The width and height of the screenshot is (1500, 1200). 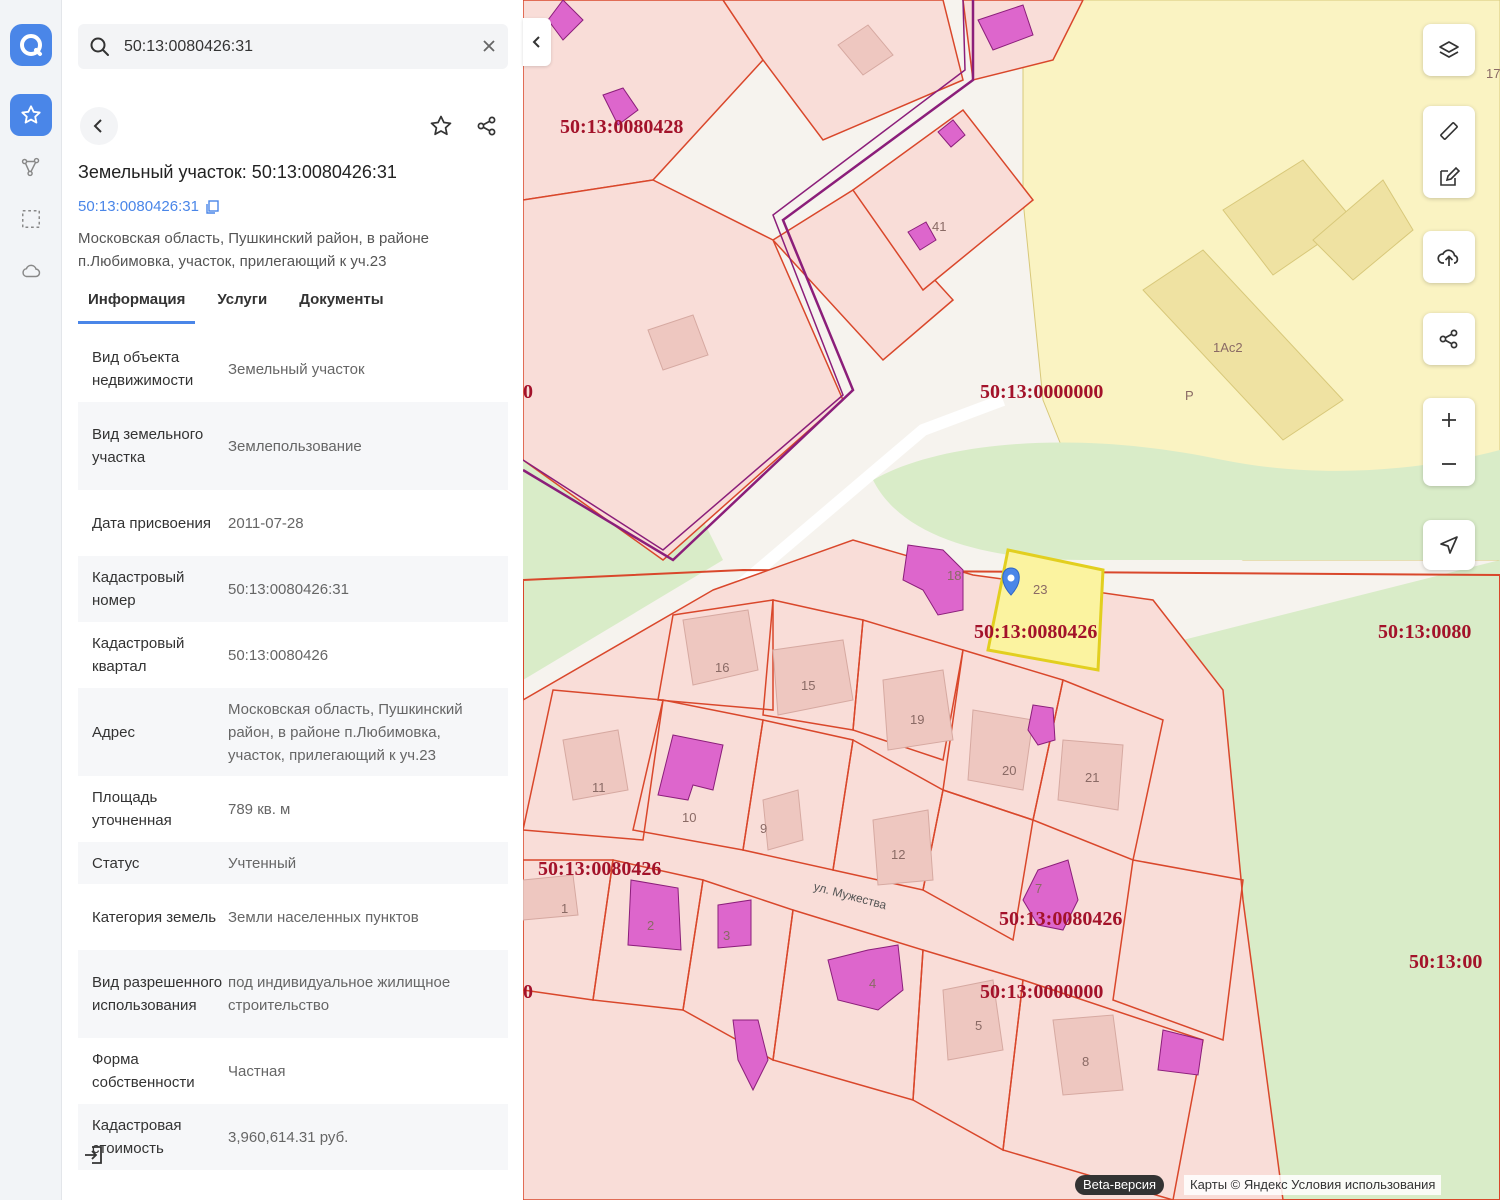 What do you see at coordinates (1041, 392) in the screenshot?
I see `quarter-label: 50:13:0000000` at bounding box center [1041, 392].